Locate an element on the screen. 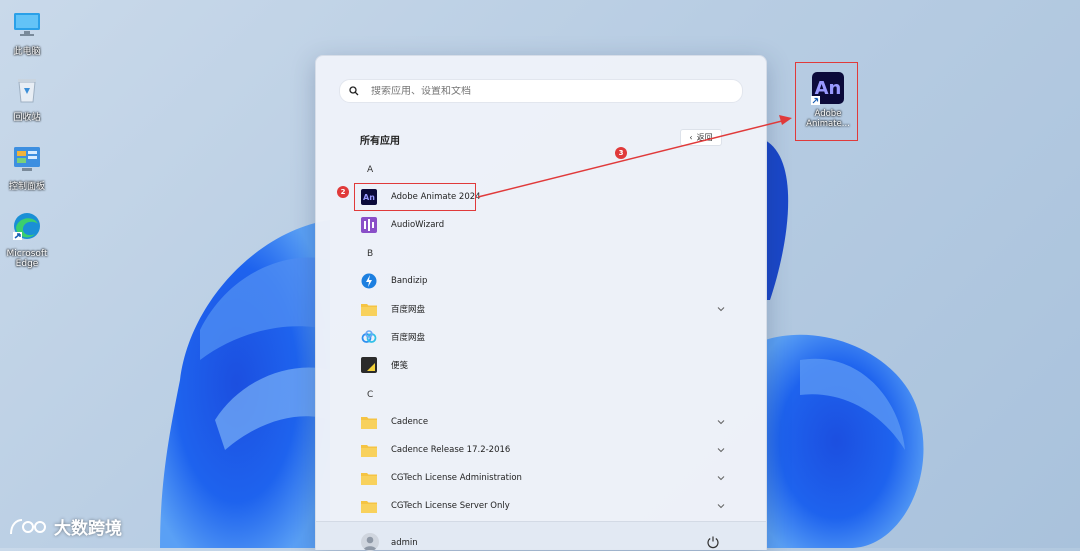  start-menu-footer: admin is located at coordinates (541, 536).